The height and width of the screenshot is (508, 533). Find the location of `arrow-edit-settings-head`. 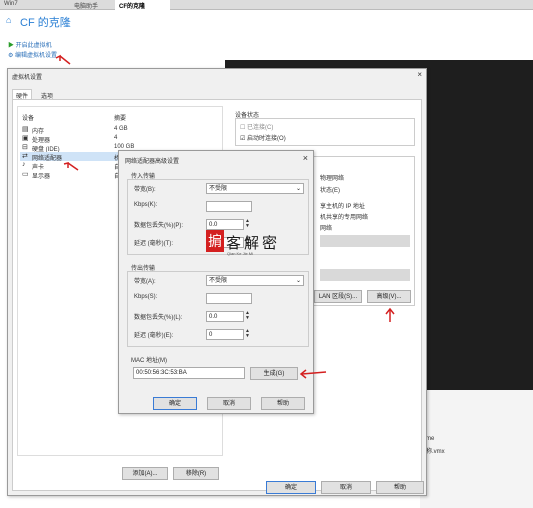

arrow-edit-settings-head is located at coordinates (58, 57).